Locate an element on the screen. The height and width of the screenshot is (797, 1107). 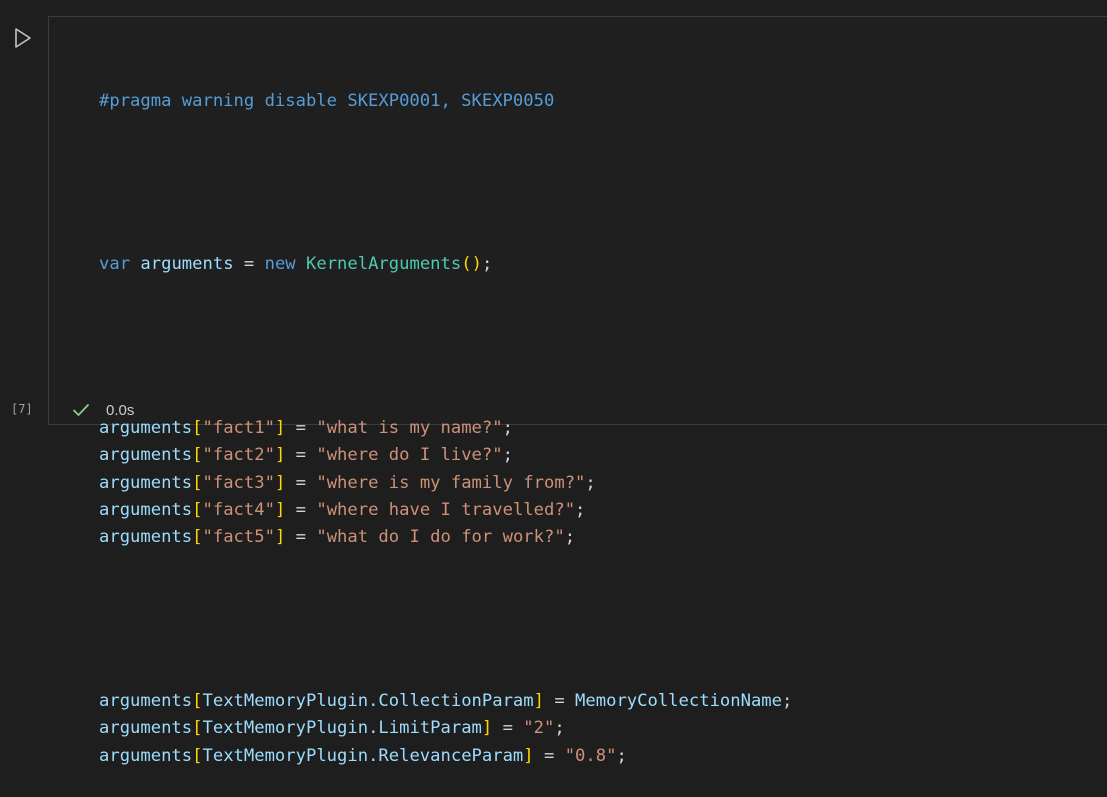
cell-status: 0.0s is located at coordinates (103, 410).